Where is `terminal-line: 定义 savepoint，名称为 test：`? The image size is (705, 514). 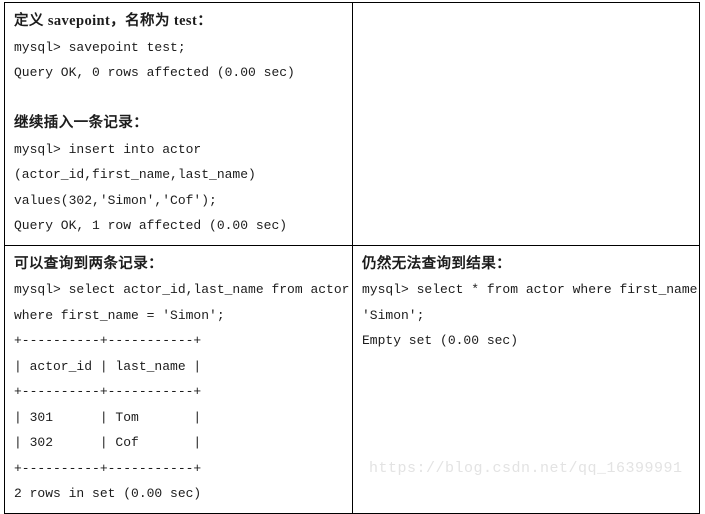
terminal-line: 定义 savepoint，名称为 test： is located at coordinates (113, 21).